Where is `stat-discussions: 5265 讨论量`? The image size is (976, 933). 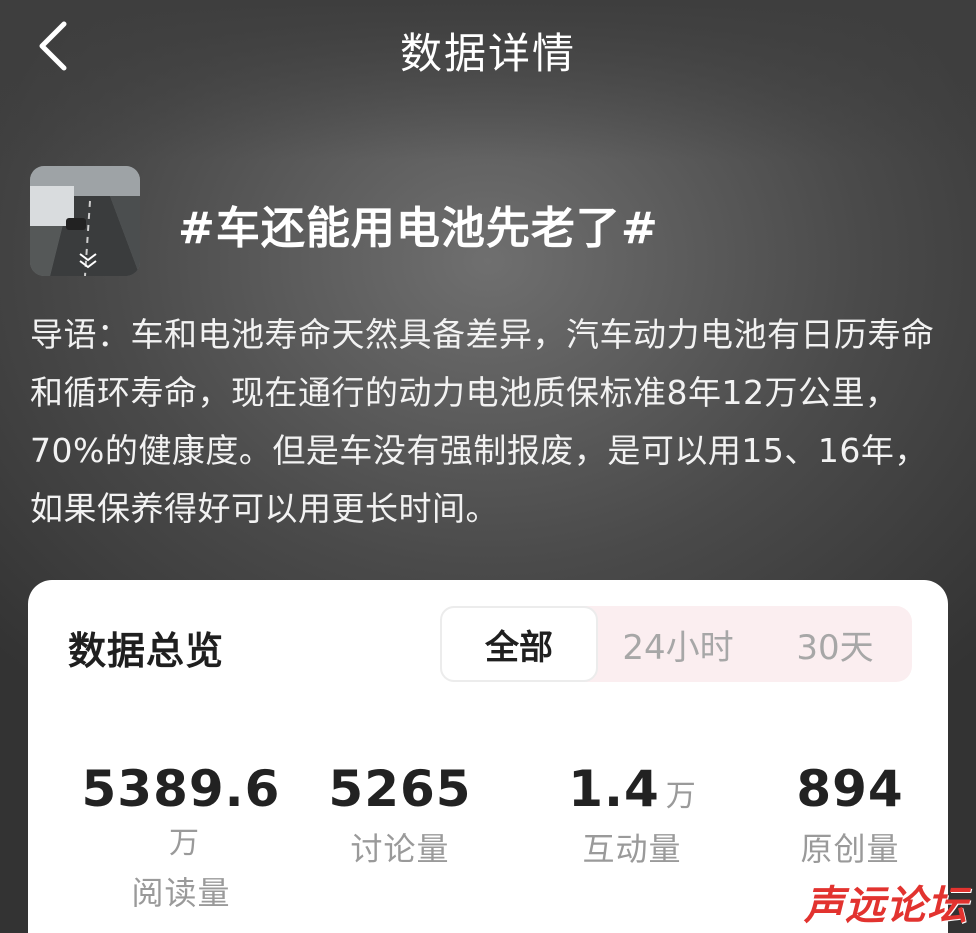 stat-discussions: 5265 讨论量 is located at coordinates (400, 815).